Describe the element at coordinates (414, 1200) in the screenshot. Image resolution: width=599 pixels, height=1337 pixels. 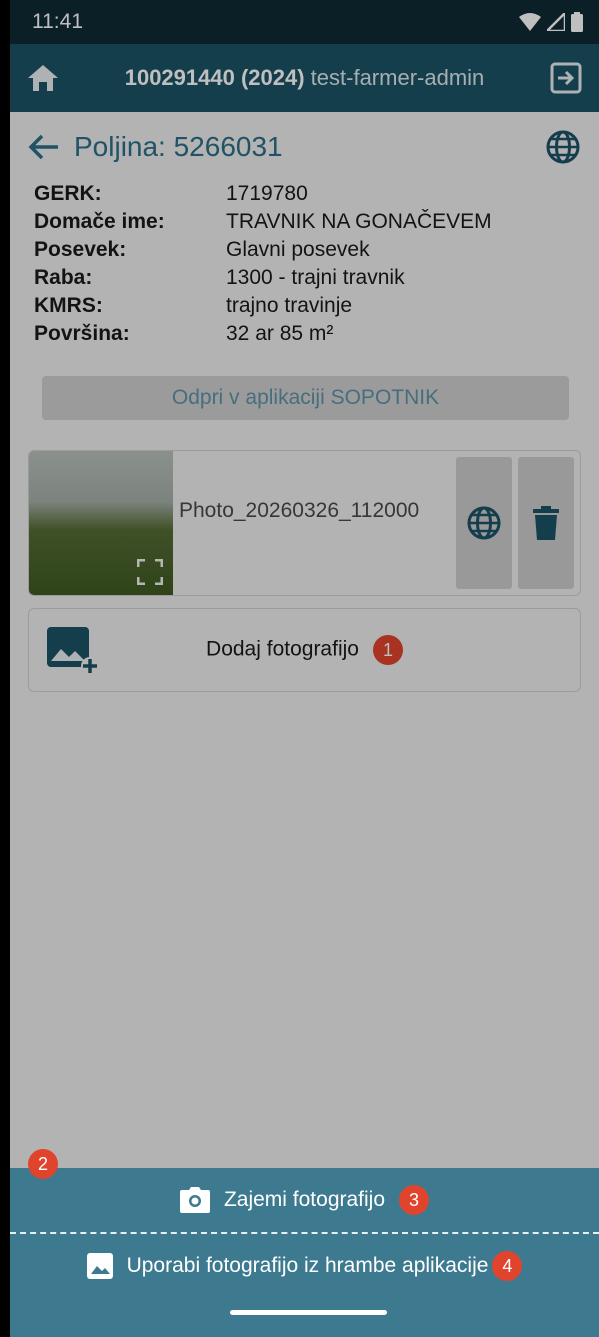
I see `step-badge-3: 3` at that location.